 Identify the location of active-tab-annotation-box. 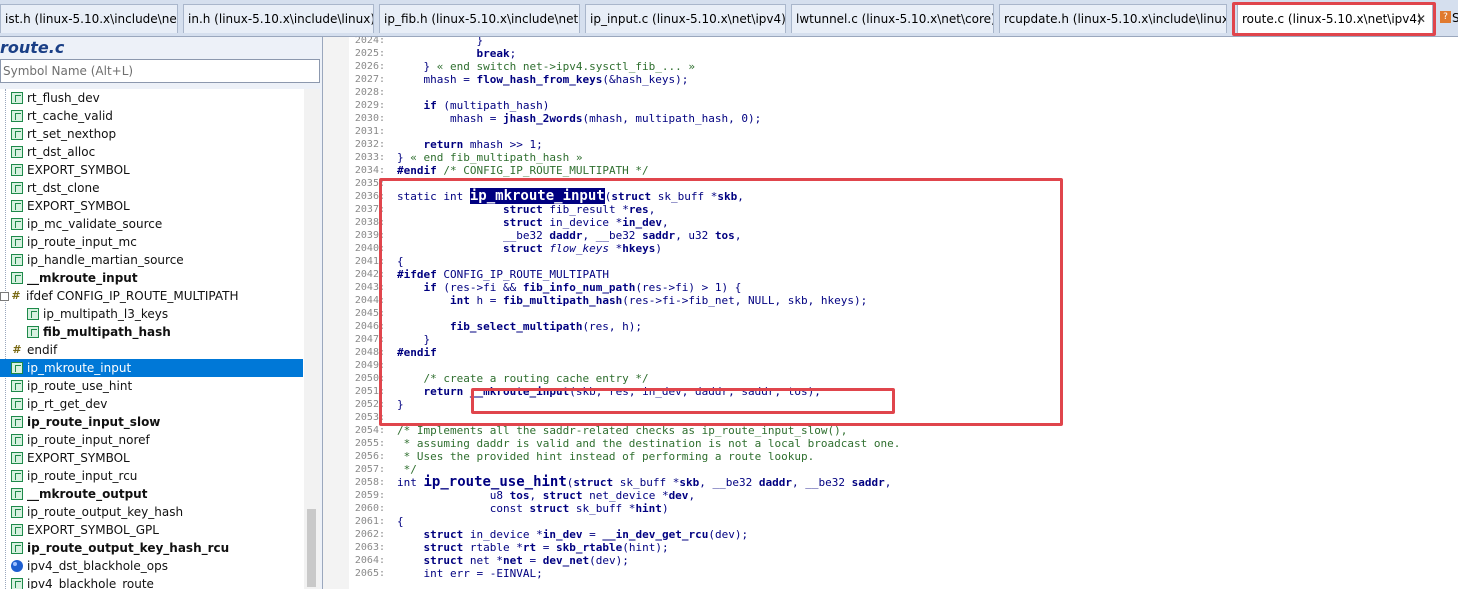
(1334, 19).